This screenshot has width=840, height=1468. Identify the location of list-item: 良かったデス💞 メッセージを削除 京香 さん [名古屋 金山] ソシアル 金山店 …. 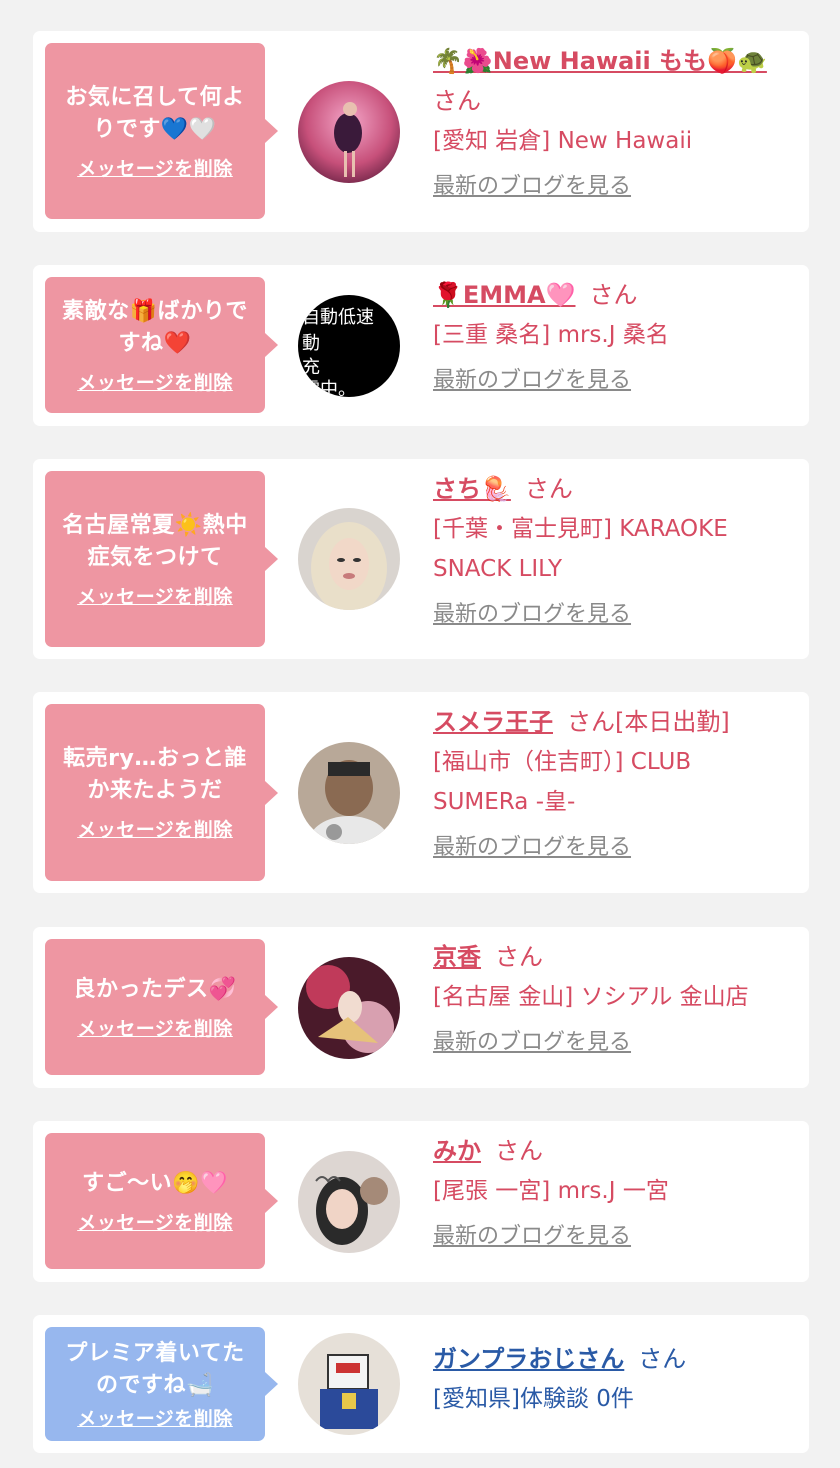
(421, 1007).